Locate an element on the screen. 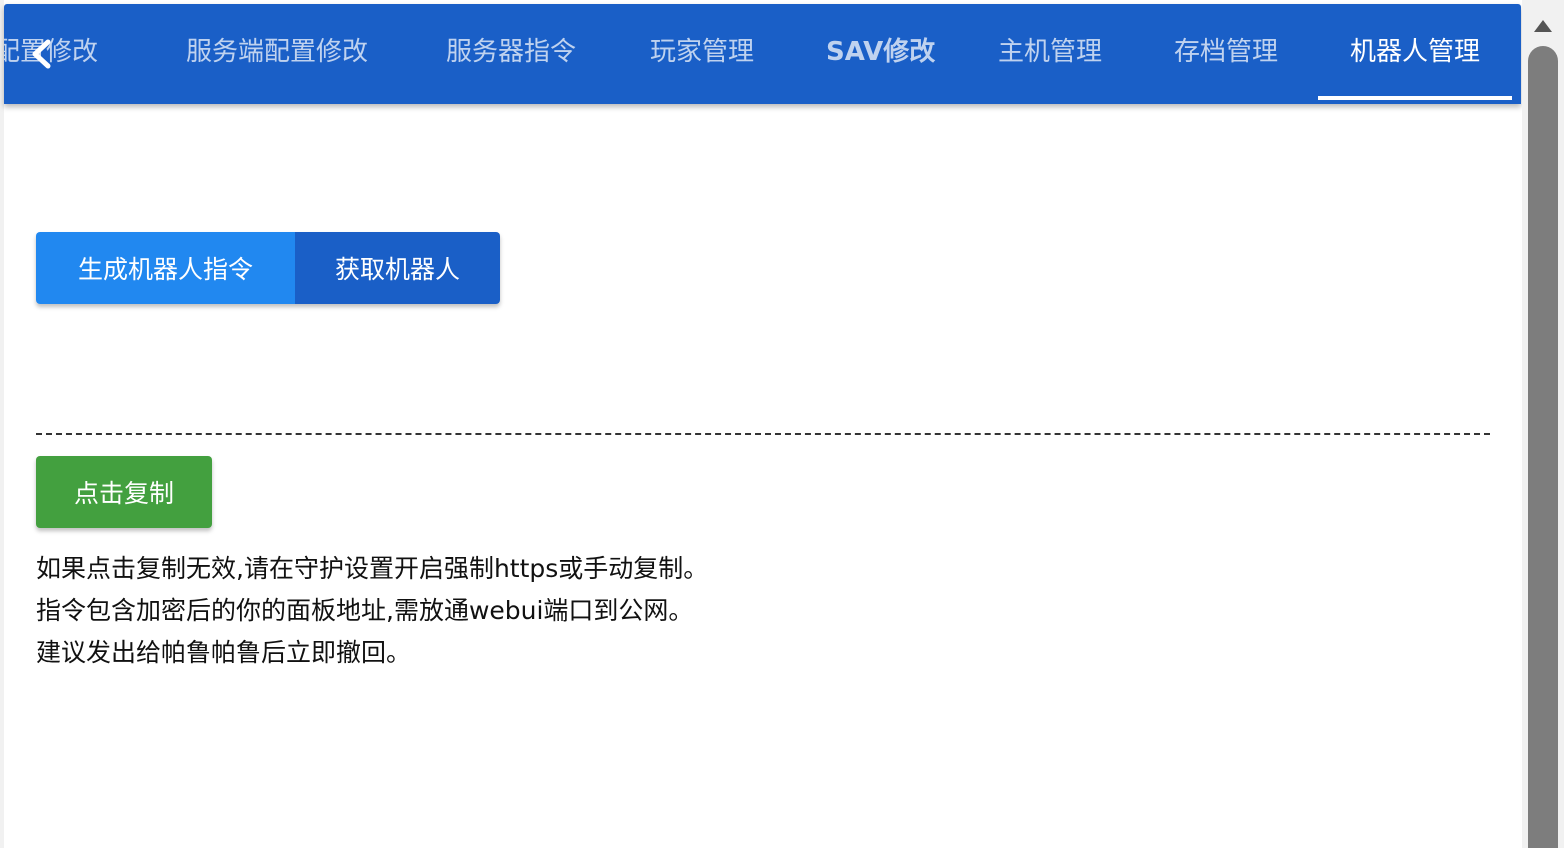  tab-server-commands: 服务器指令 is located at coordinates (511, 54).